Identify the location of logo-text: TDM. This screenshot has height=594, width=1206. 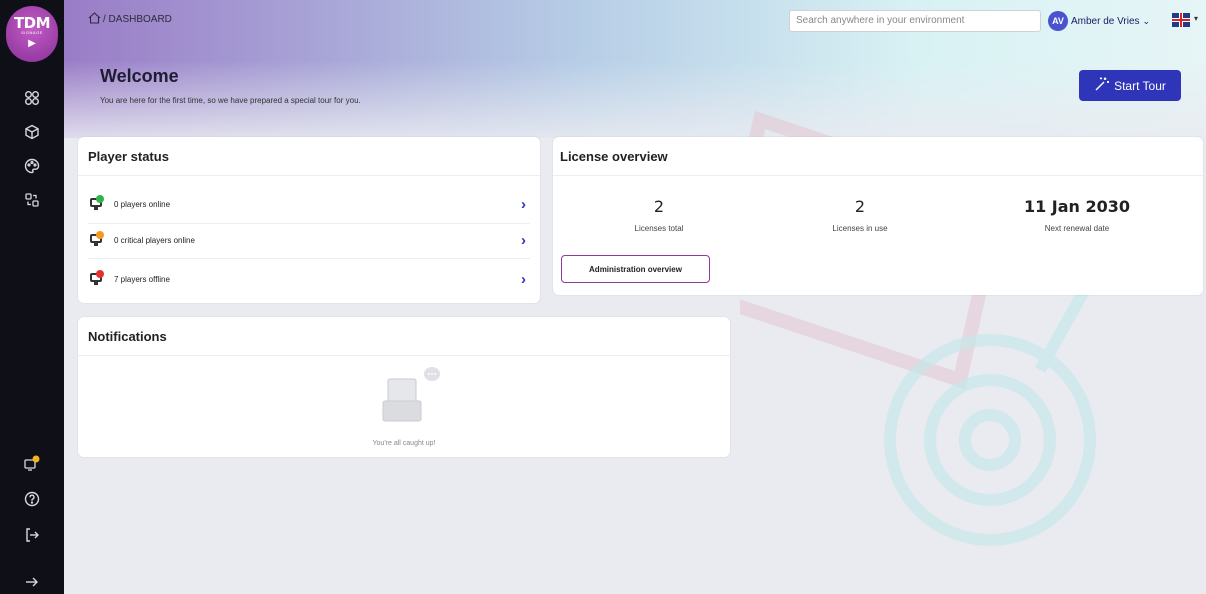
(32, 23).